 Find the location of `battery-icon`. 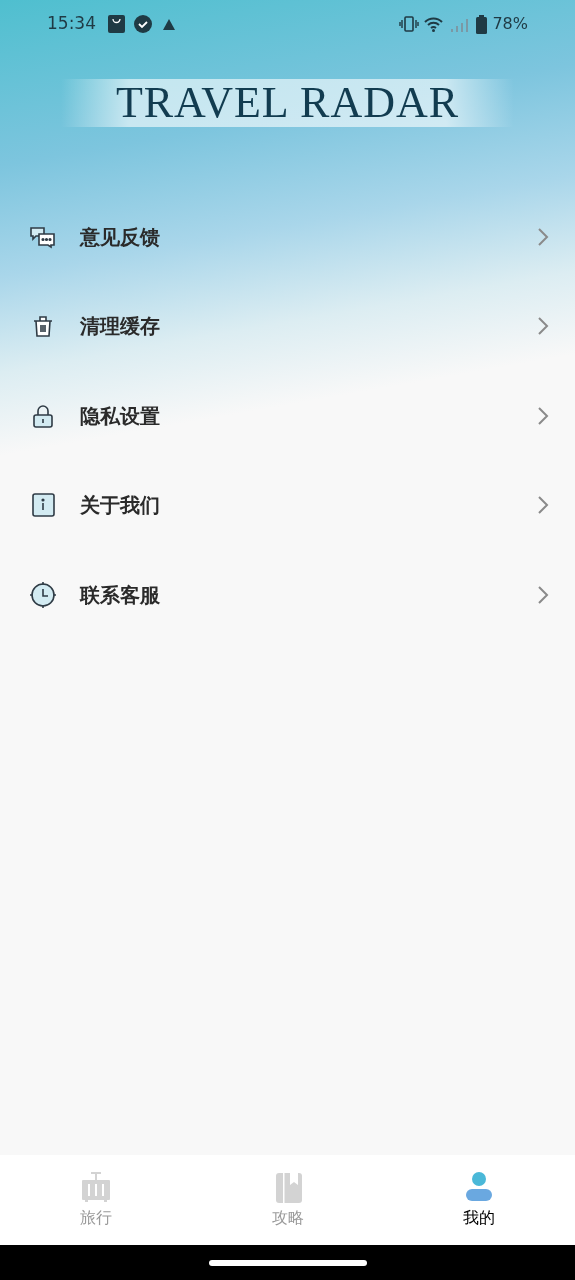

battery-icon is located at coordinates (482, 24).